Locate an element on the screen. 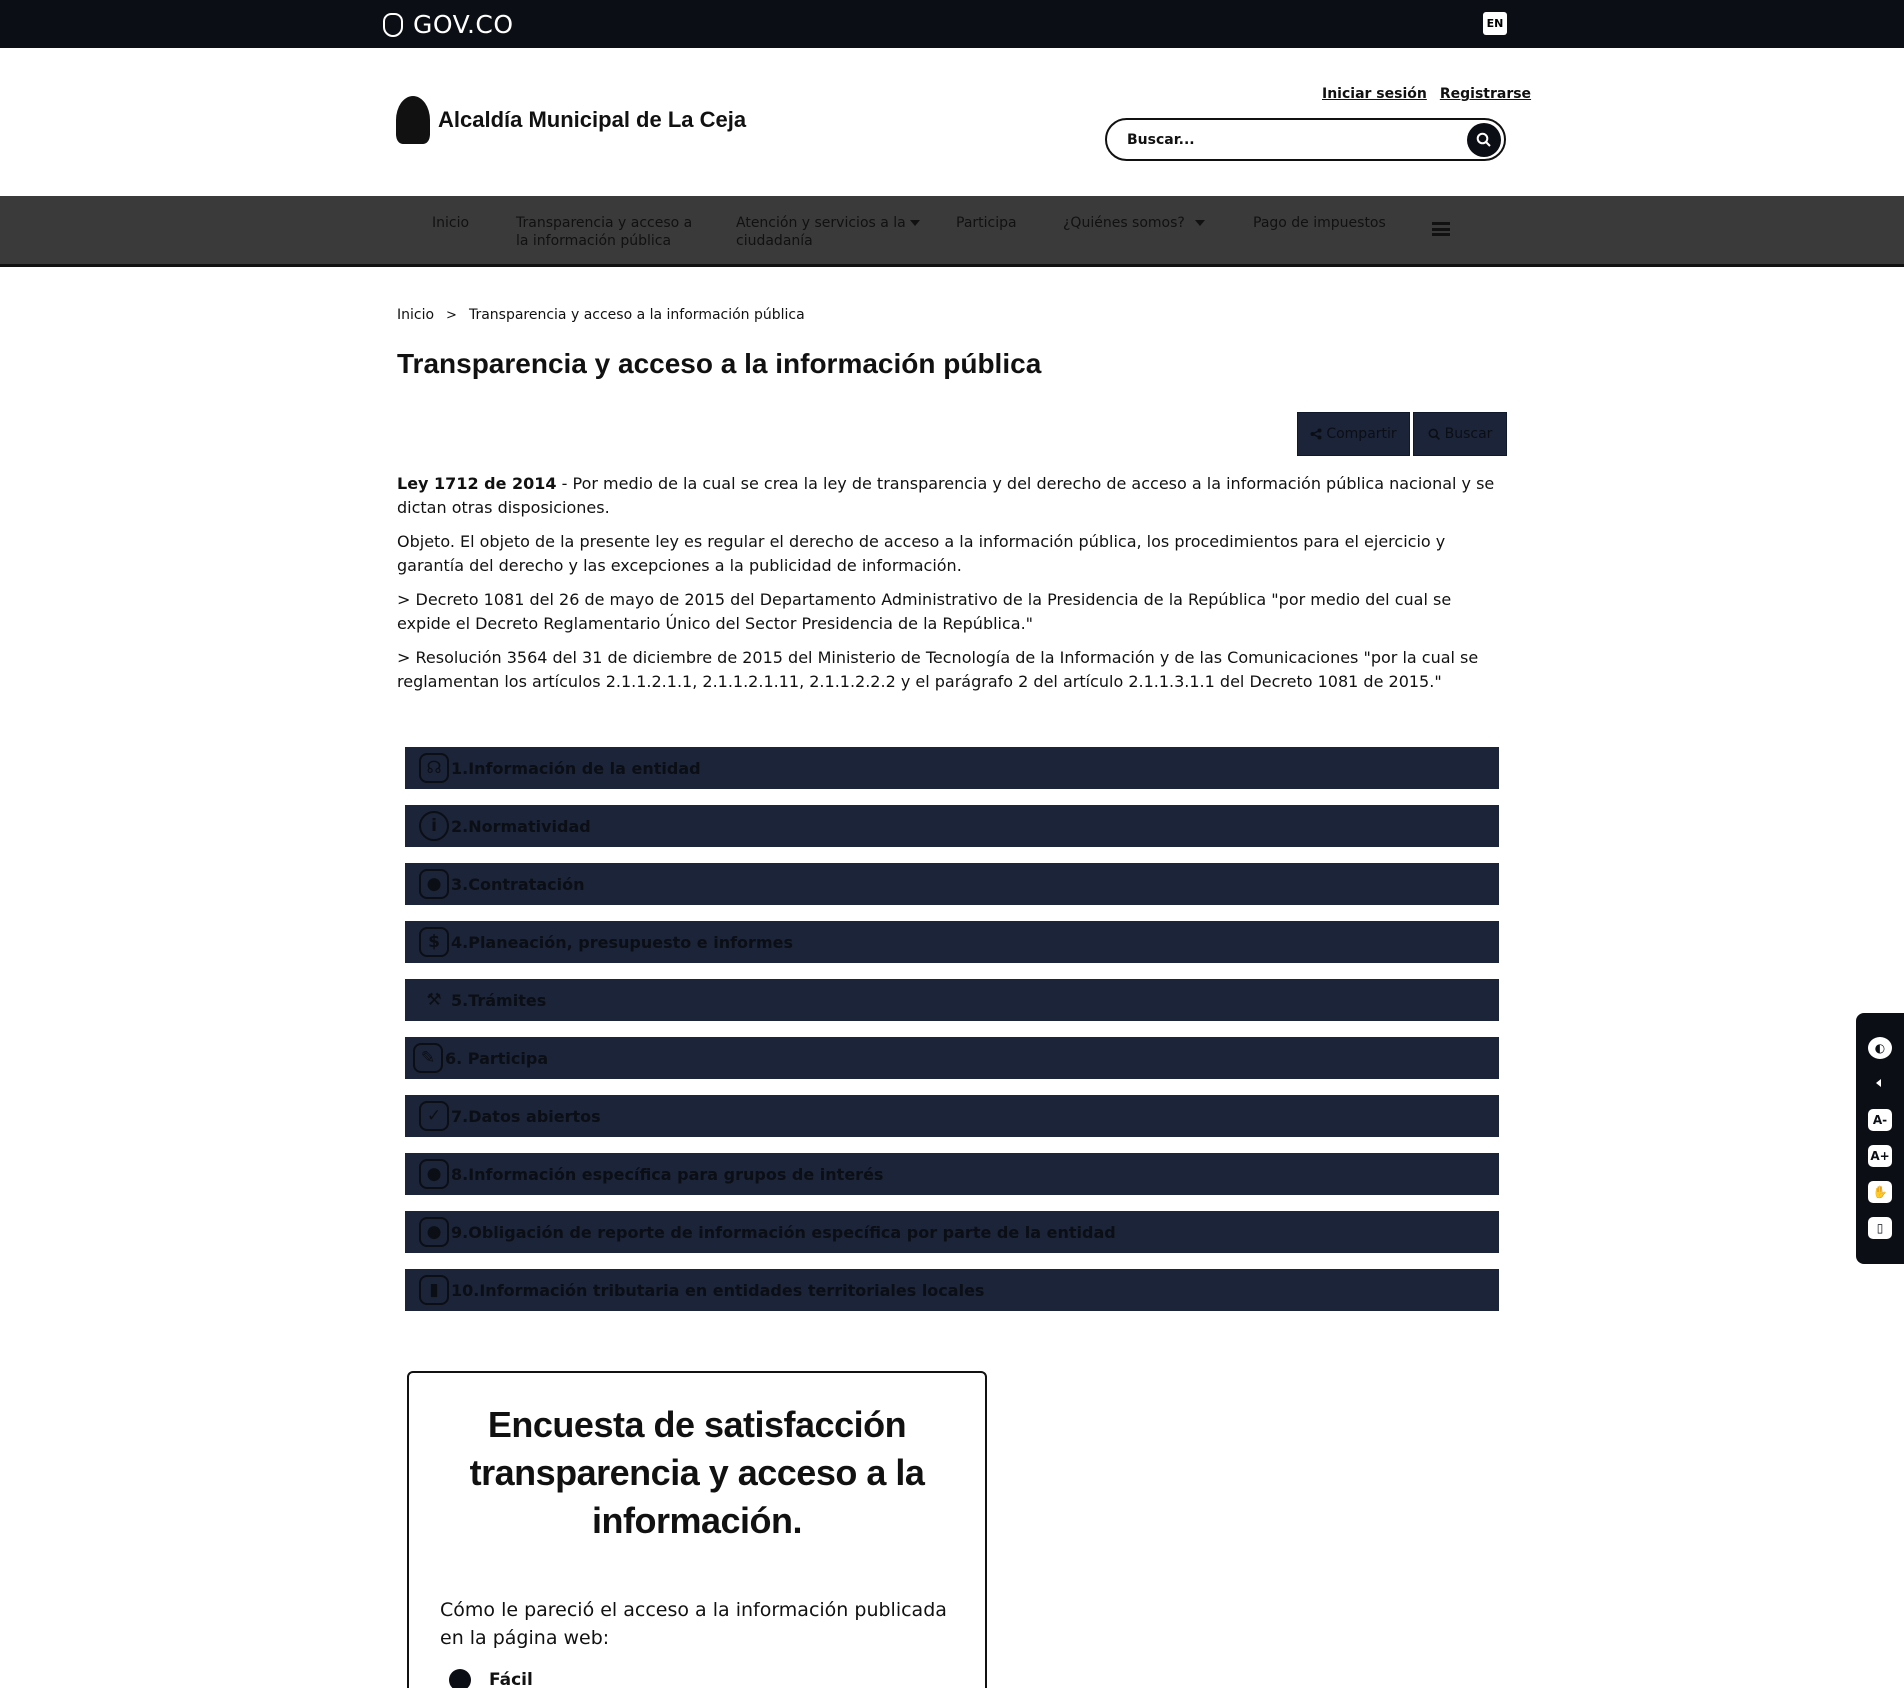 This screenshot has height=1688, width=1904. accordion-item: ⚒ 5.Trámites is located at coordinates (952, 1000).